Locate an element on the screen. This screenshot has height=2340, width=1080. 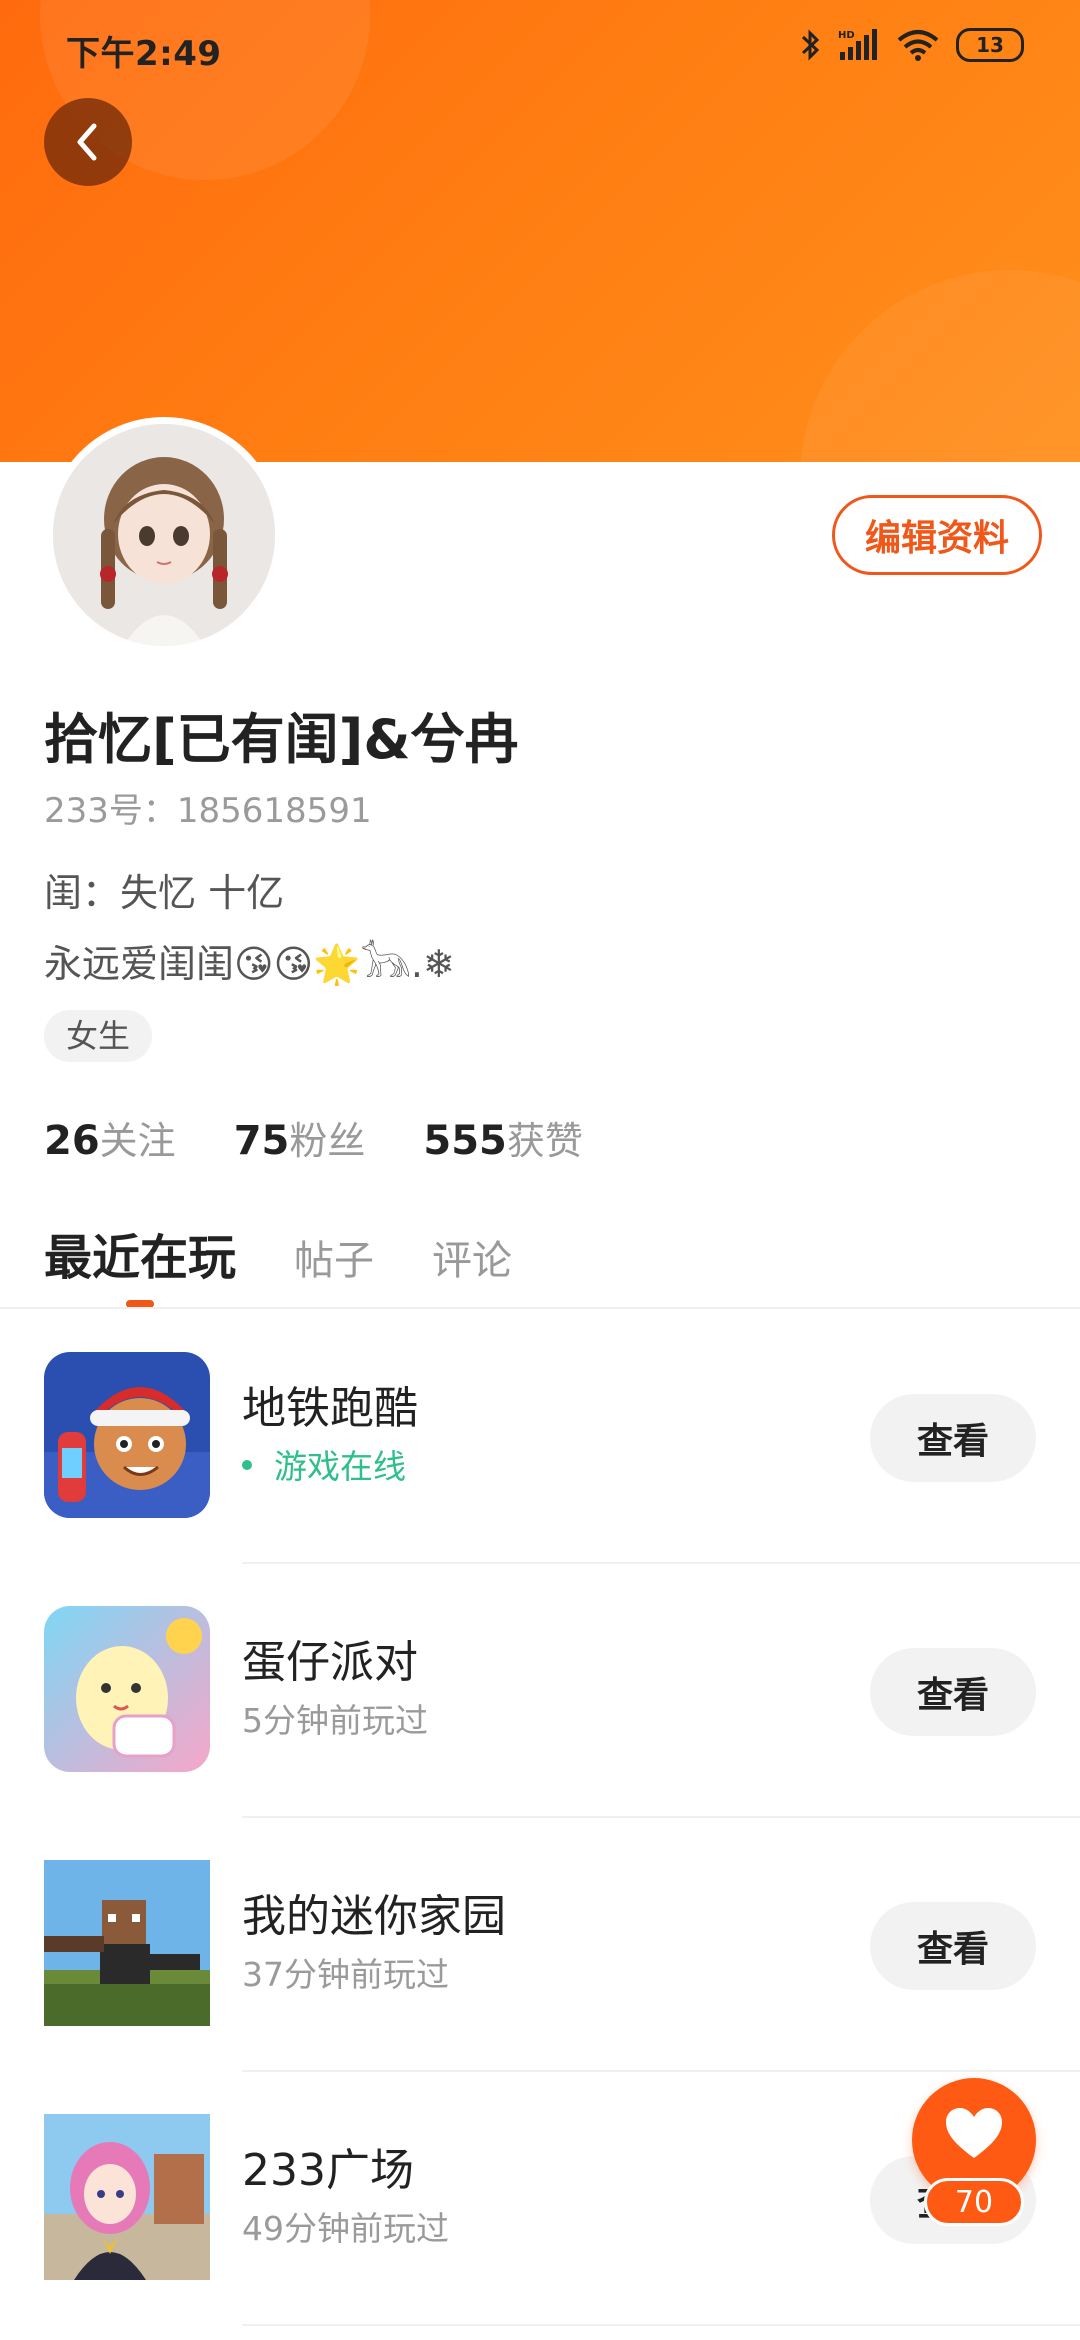
game-list-item: 蛋仔派对 5分钟前玩过 查看 is located at coordinates (540, 1691).